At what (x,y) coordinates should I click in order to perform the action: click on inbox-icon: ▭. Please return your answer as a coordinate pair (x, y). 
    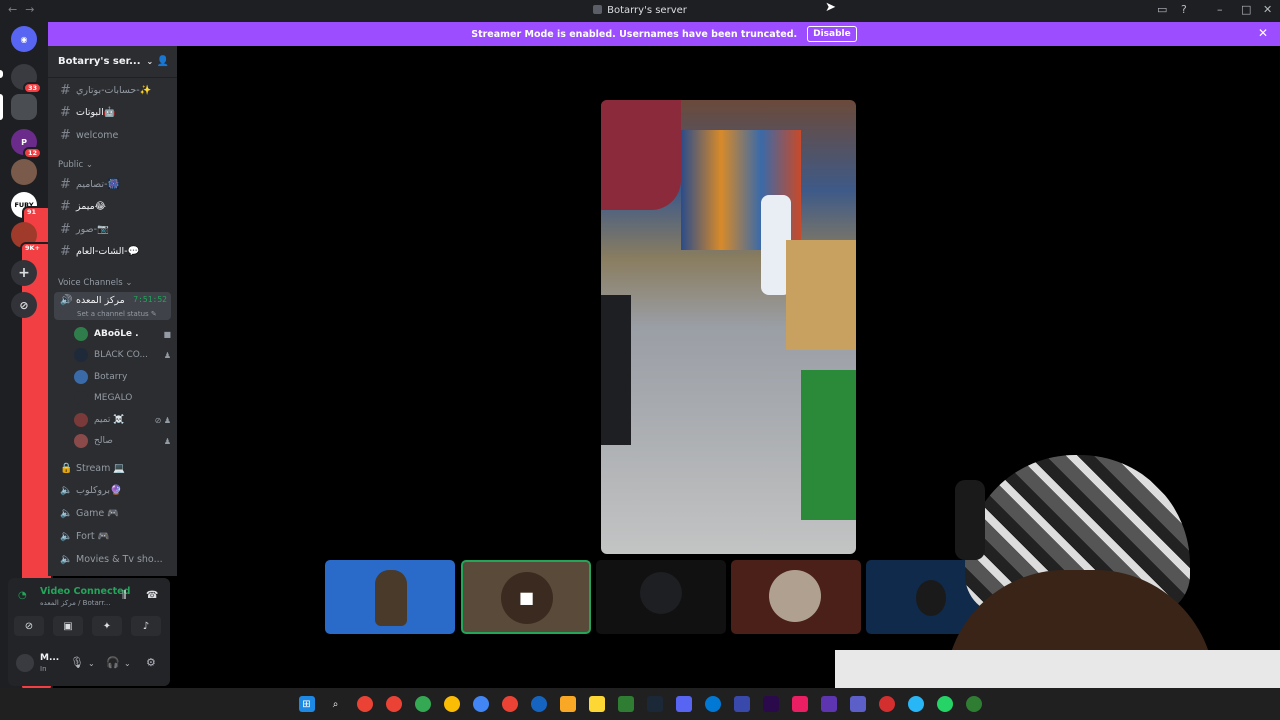
    Looking at the image, I should click on (1162, 9).